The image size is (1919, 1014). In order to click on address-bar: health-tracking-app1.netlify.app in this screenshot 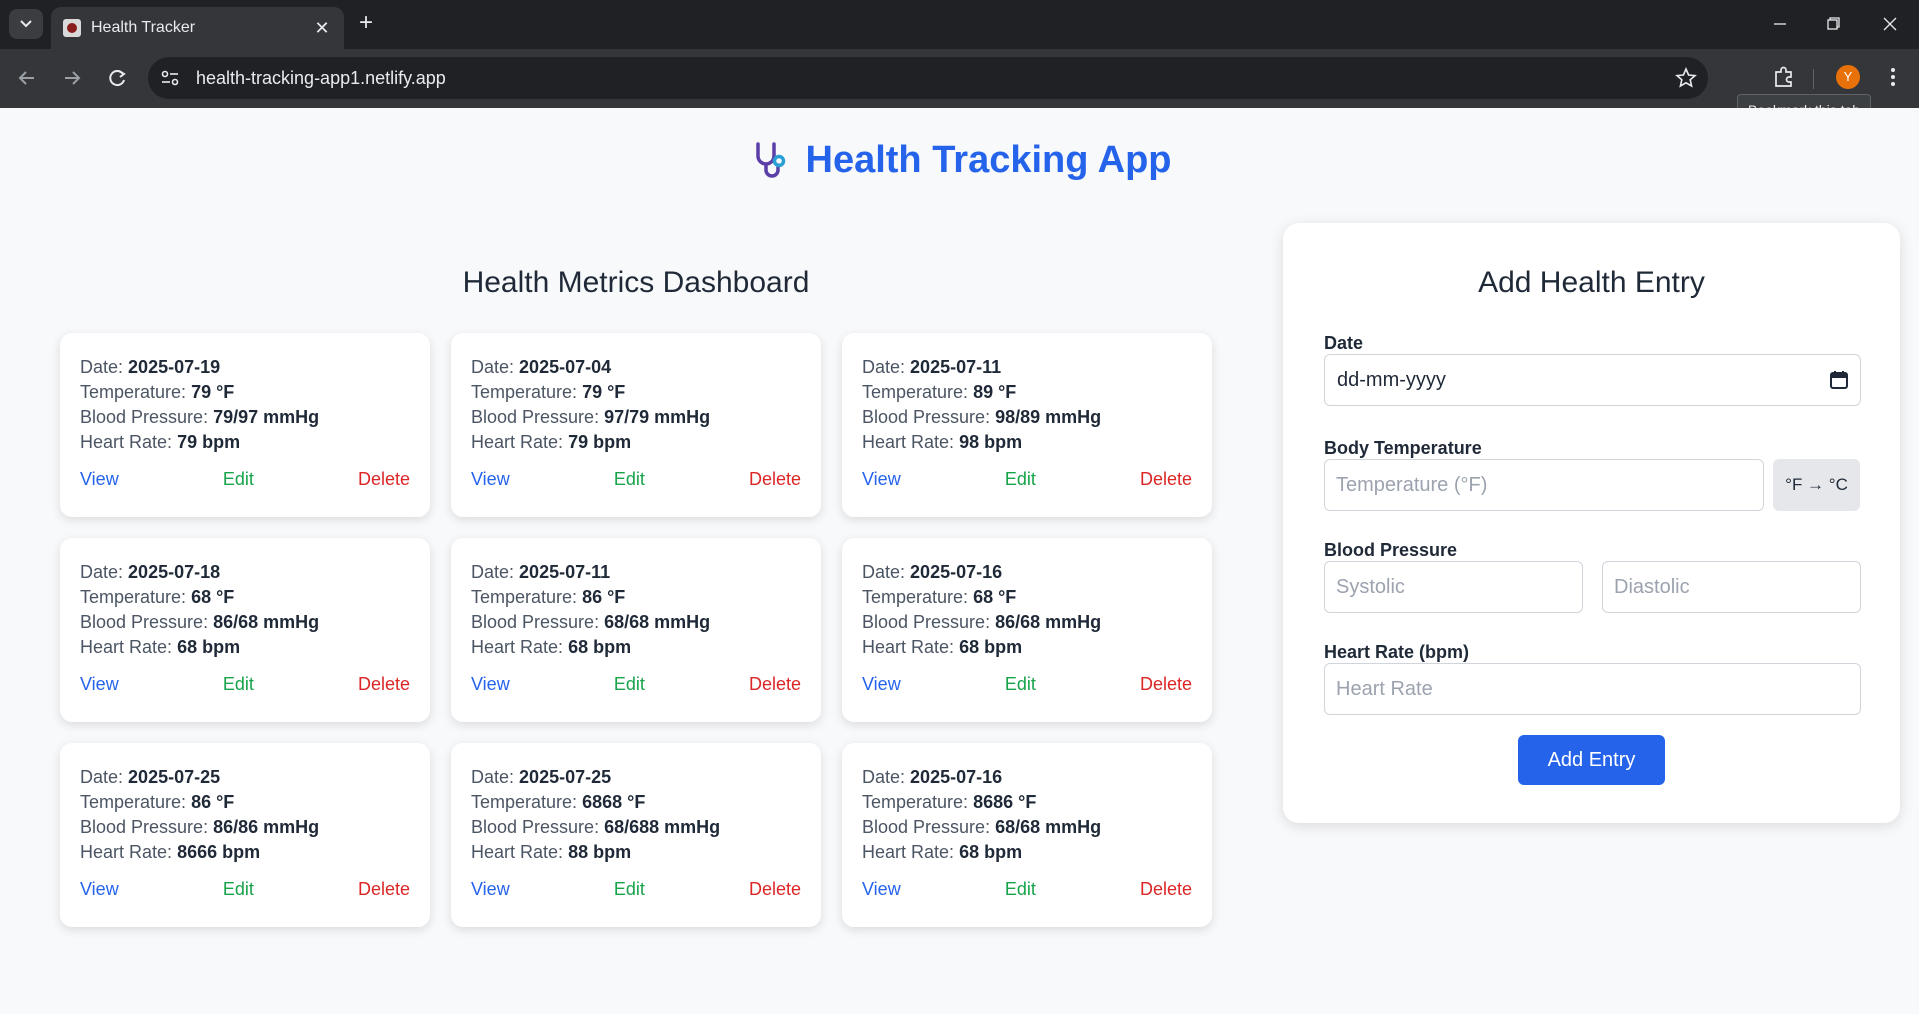, I will do `click(928, 78)`.